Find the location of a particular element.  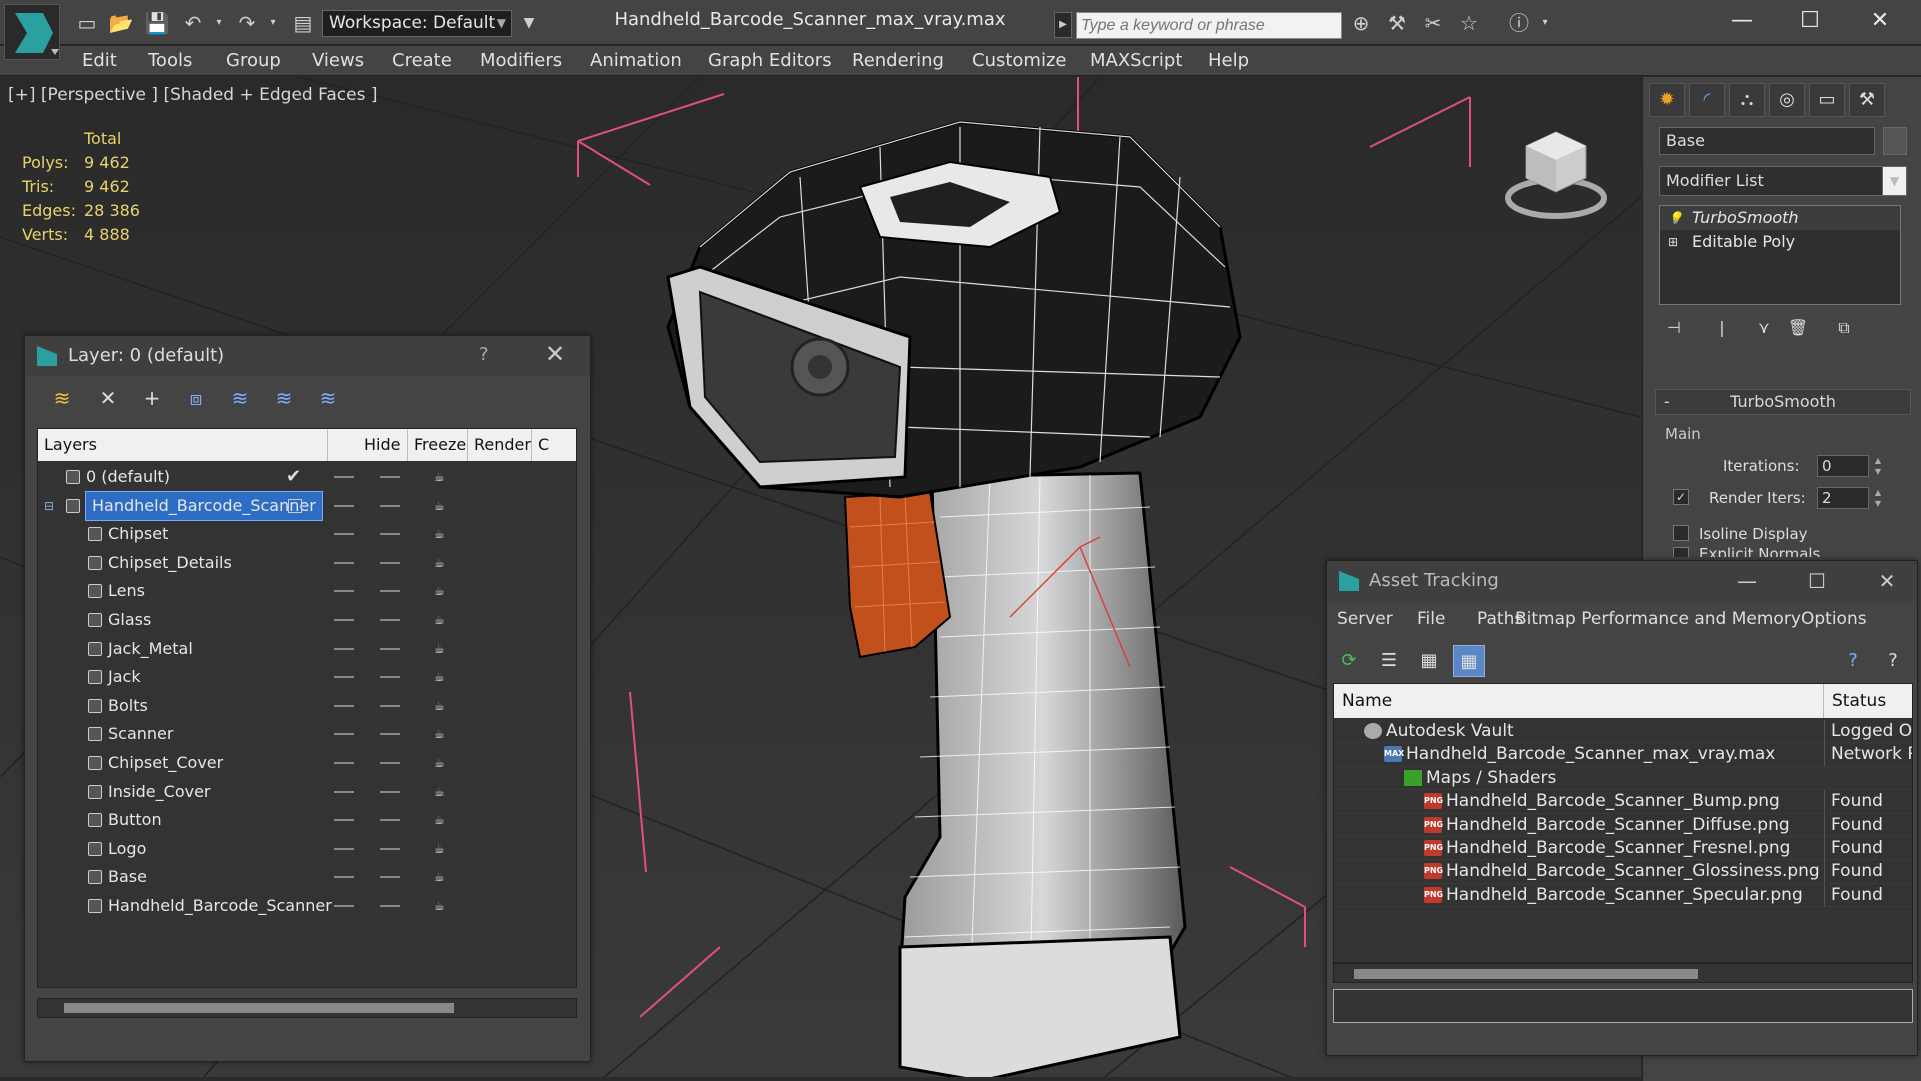

iterations-spinner: 0 is located at coordinates (1843, 466).